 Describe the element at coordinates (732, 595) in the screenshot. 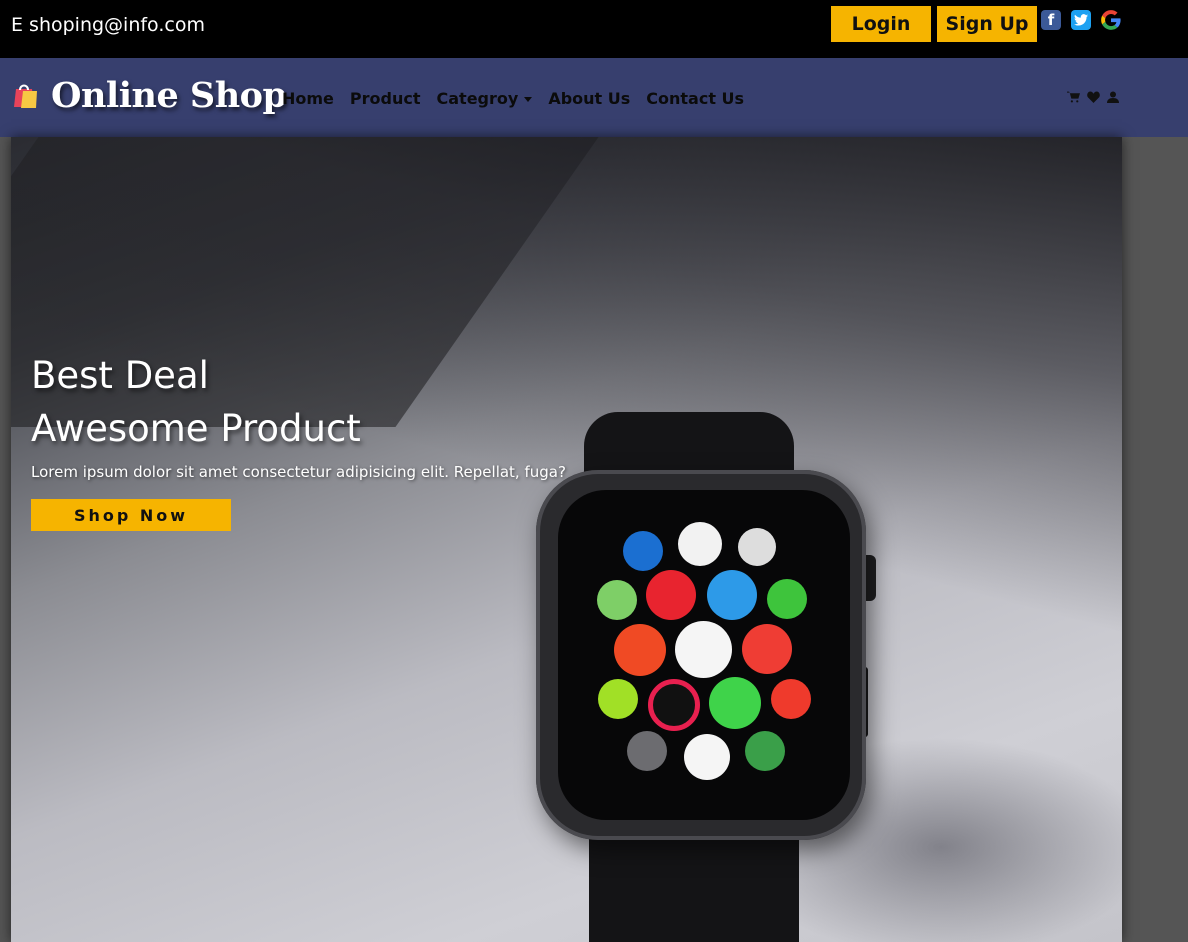

I see `mail-app-icon` at that location.